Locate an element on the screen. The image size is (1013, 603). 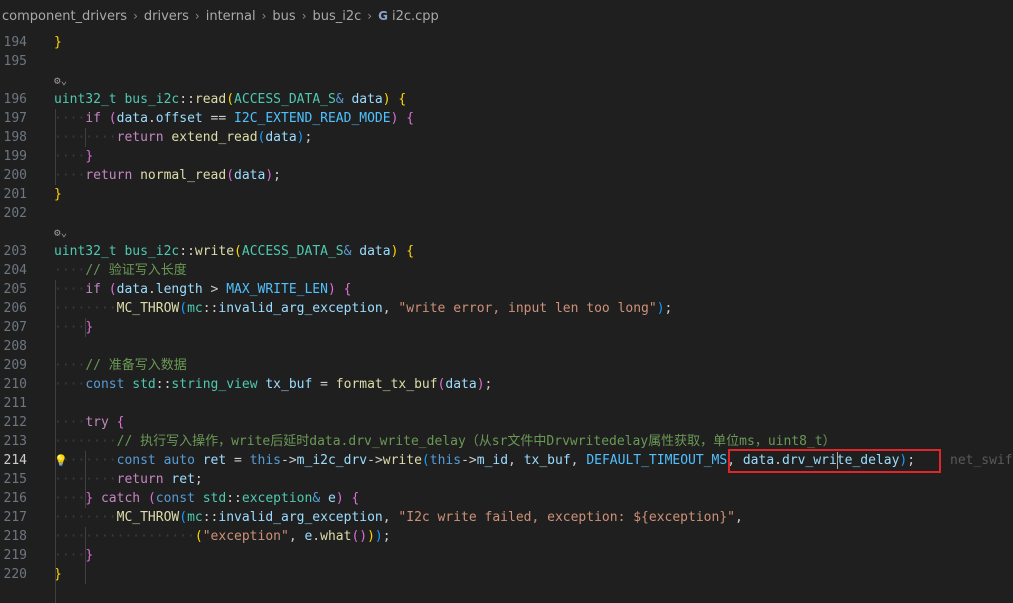
line-number: 204 is located at coordinates (13, 270).